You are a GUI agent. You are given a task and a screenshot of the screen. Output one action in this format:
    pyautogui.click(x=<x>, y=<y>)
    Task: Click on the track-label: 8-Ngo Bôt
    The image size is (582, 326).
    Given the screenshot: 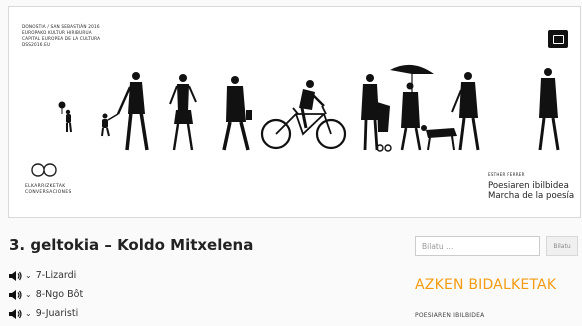 What is the action you would take?
    pyautogui.click(x=59, y=294)
    